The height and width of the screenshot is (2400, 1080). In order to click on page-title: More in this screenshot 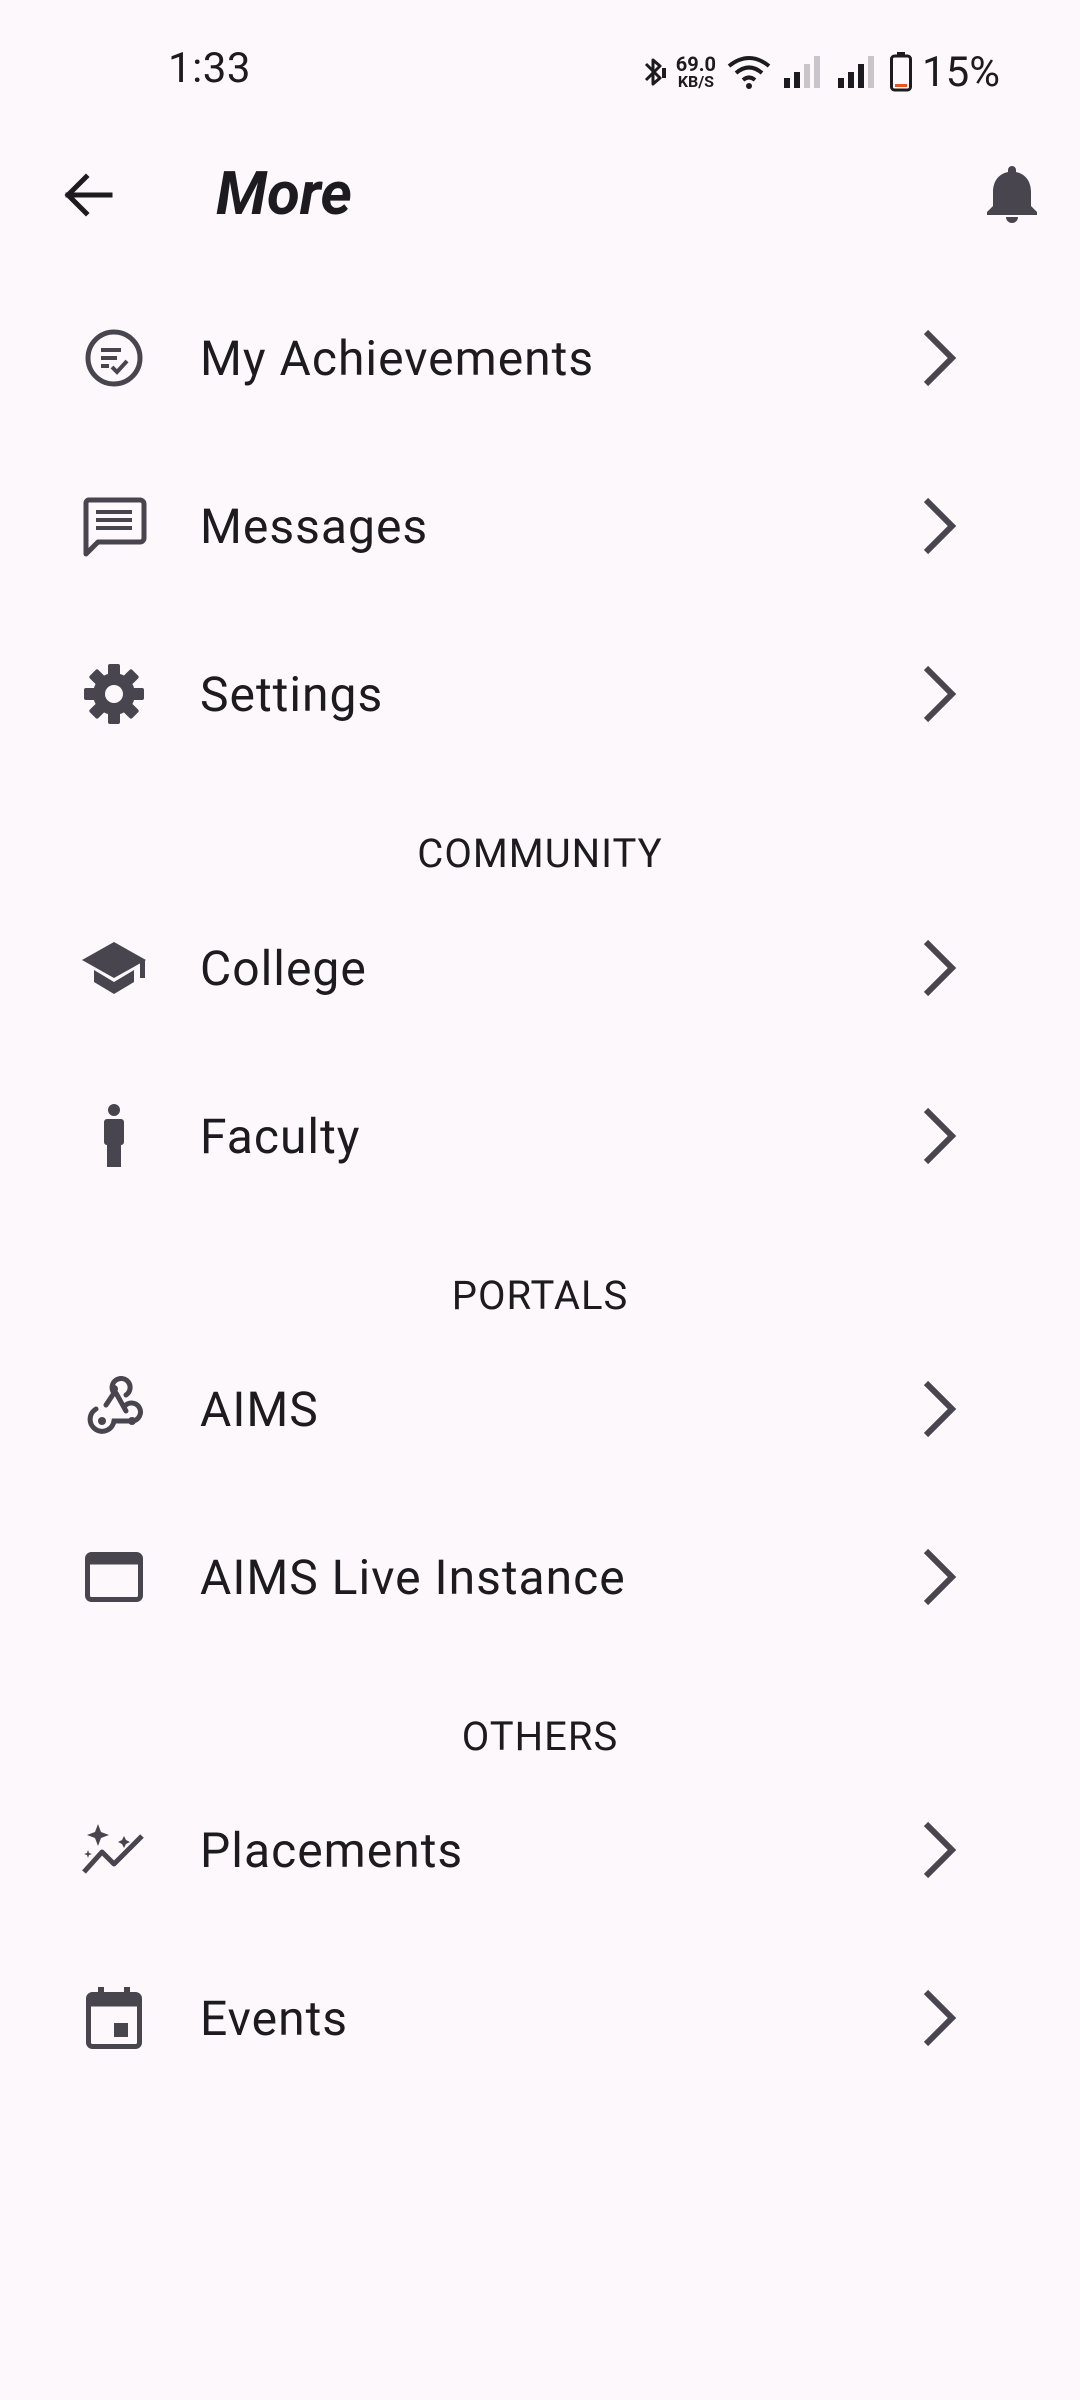, I will do `click(284, 193)`.